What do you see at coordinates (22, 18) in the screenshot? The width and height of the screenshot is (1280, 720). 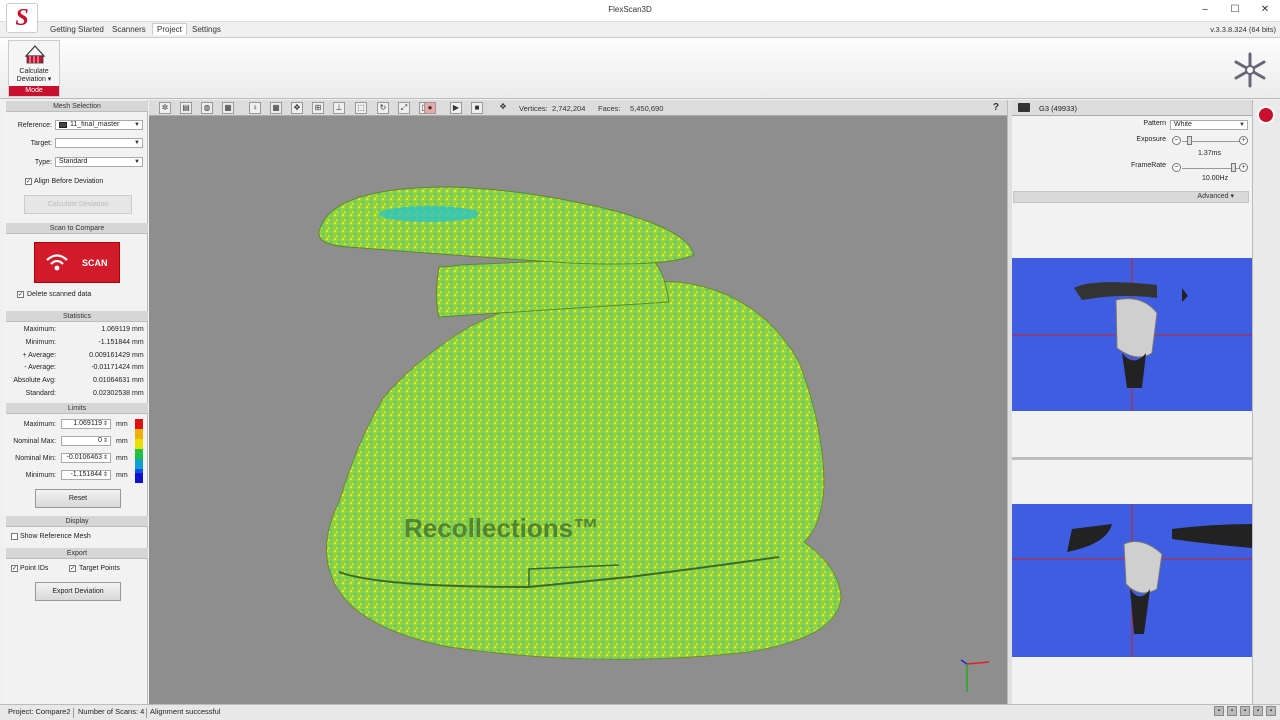 I see `app-logo-icon: S` at bounding box center [22, 18].